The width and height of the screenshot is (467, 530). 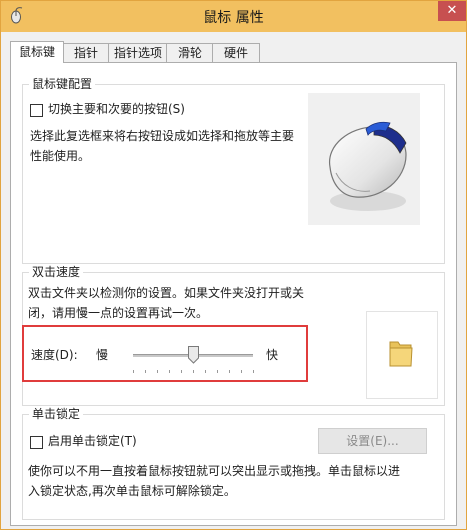 What do you see at coordinates (272, 355) in the screenshot?
I see `fast-label: 快` at bounding box center [272, 355].